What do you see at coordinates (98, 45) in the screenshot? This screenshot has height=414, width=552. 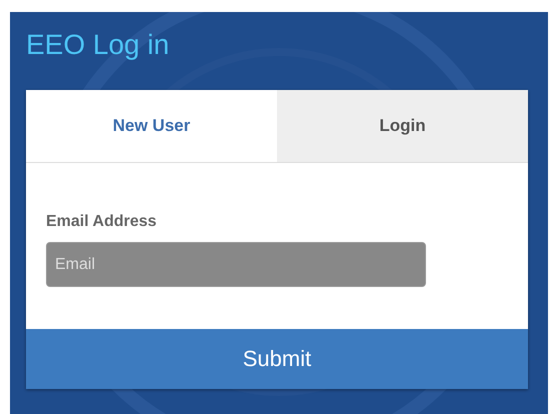 I see `page-title: EEO Log in` at bounding box center [98, 45].